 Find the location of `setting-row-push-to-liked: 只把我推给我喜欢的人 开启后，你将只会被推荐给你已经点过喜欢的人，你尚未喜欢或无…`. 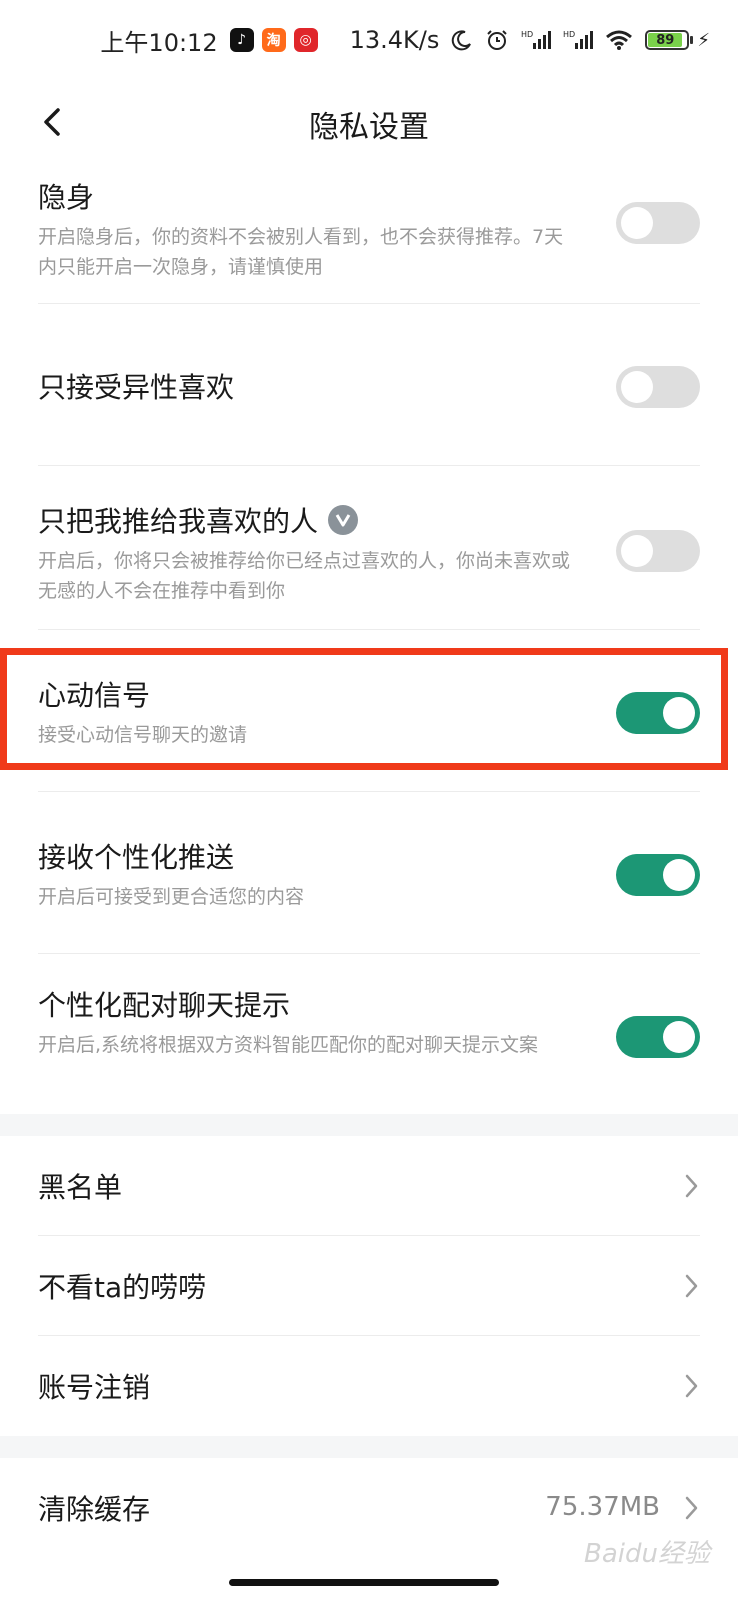

setting-row-push-to-liked: 只把我推给我喜欢的人 开启后，你将只会被推荐给你已经点过喜欢的人，你尚未喜欢或无… is located at coordinates (369, 548).